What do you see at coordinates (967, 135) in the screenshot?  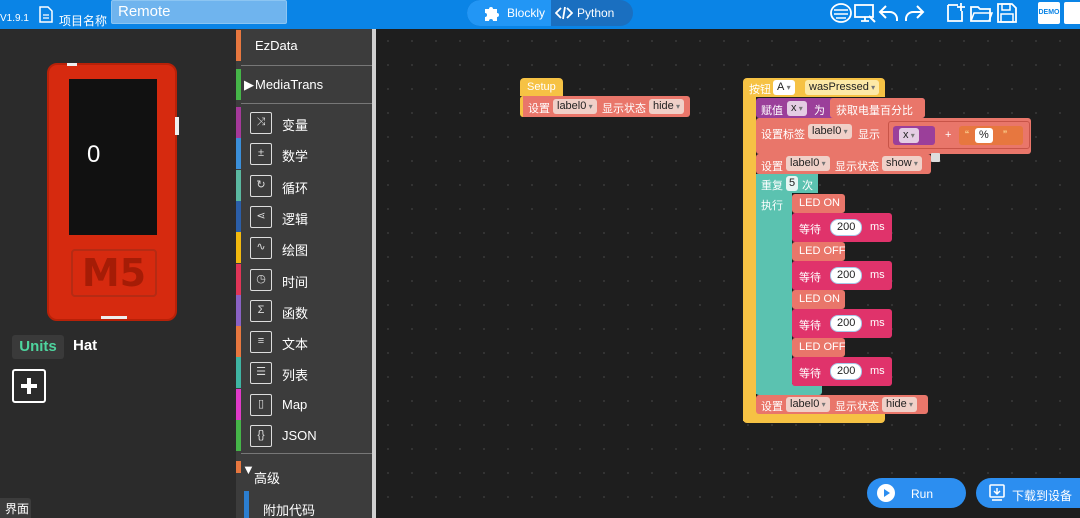 I see `quote-open-icon: “` at bounding box center [967, 135].